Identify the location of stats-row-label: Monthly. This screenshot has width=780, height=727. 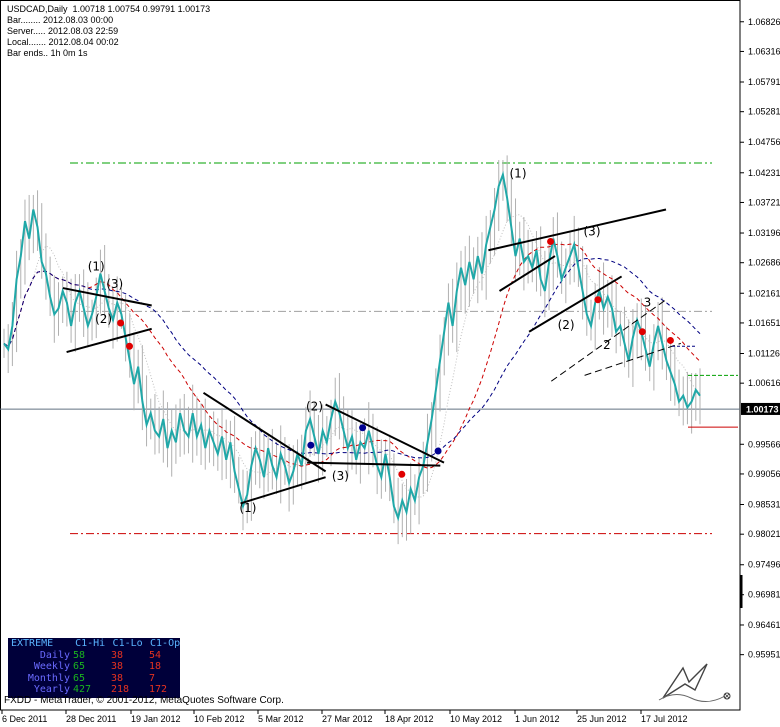
(48, 678).